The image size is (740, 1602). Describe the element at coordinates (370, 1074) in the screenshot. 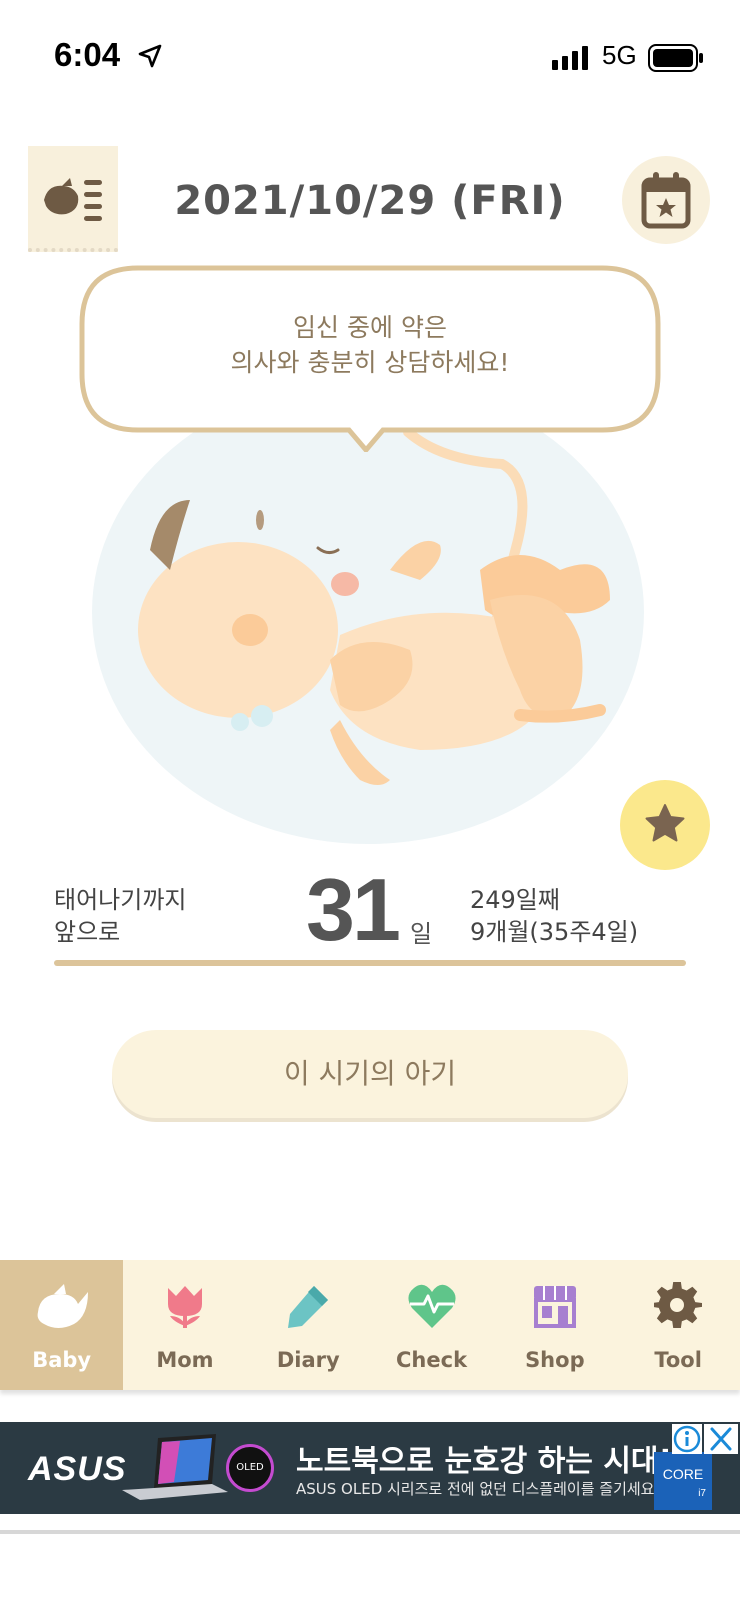

I see `baby-this-period-button: 이 시기의 아기` at that location.